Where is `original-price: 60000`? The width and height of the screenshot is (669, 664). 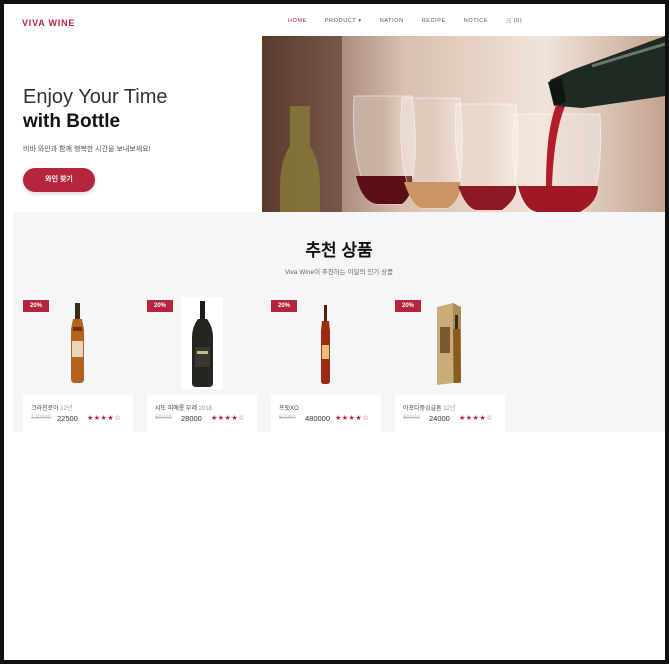
original-price: 60000 is located at coordinates (287, 418).